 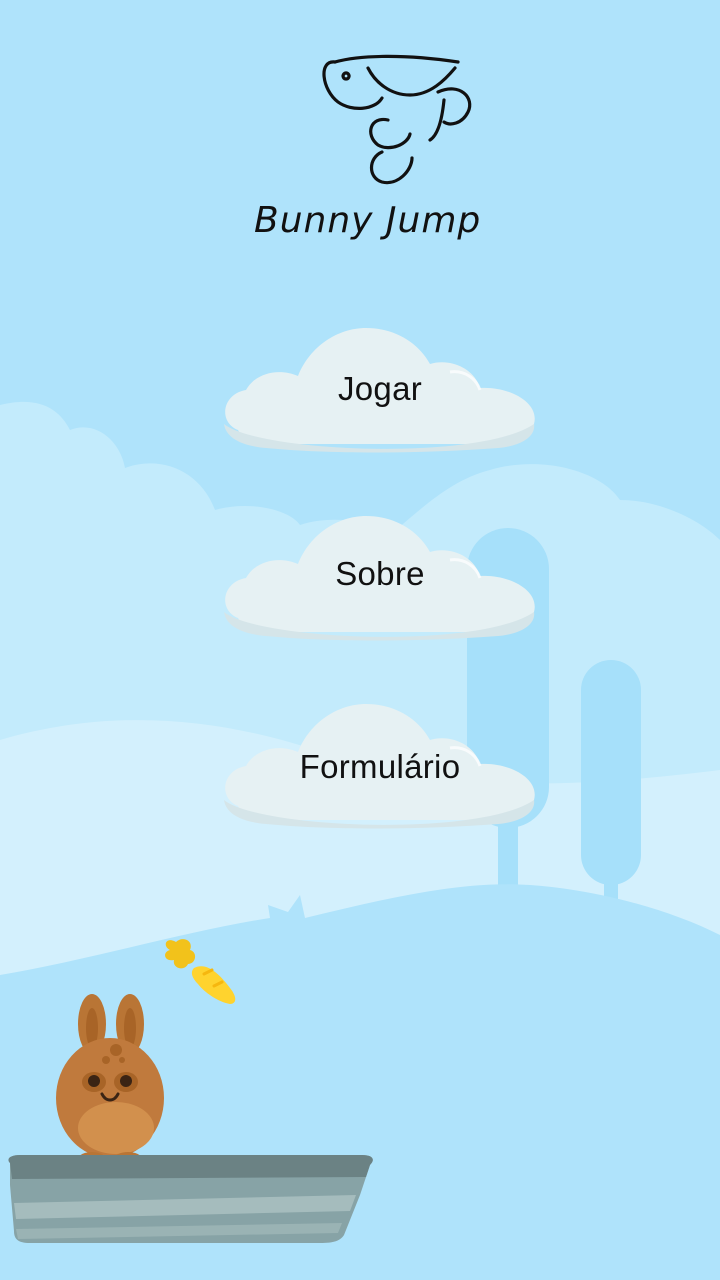 I want to click on form-button: Formulário, so click(x=380, y=763).